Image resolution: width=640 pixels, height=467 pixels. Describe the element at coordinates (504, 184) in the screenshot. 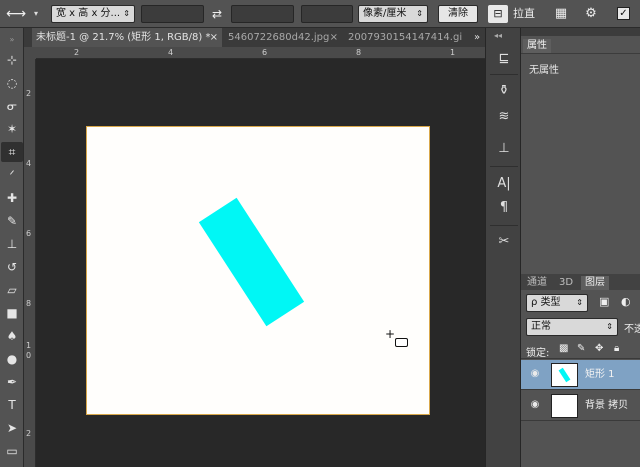

I see `character-panel-icon: A|` at that location.